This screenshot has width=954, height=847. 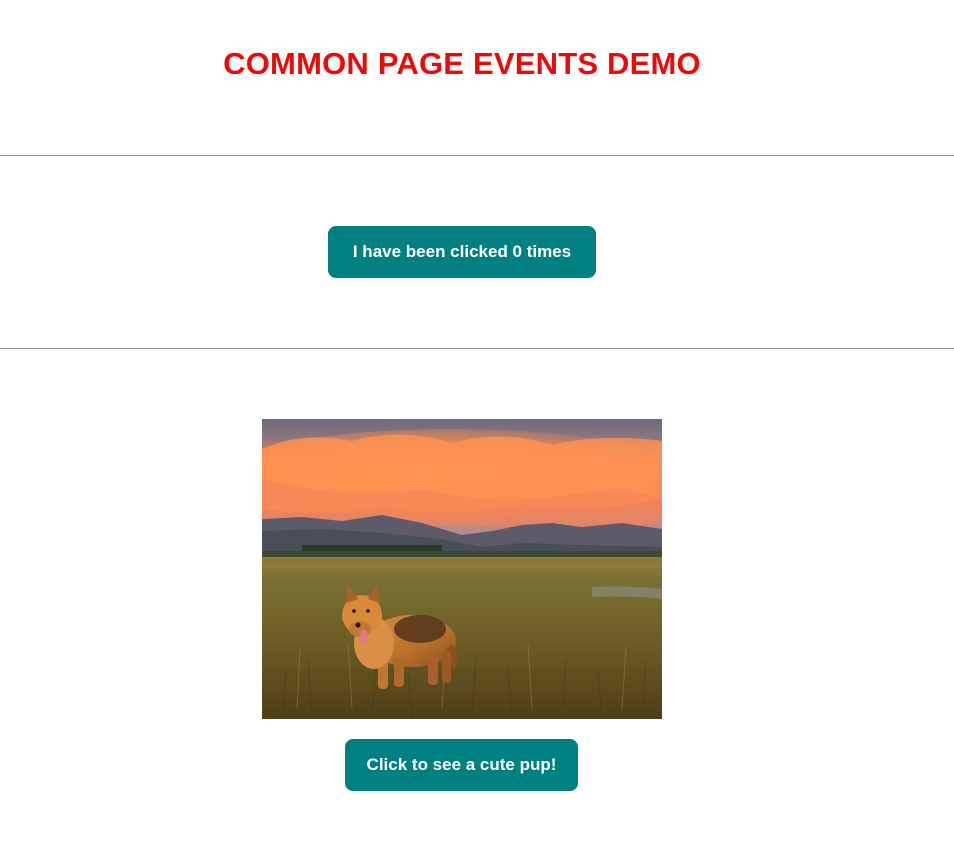 What do you see at coordinates (461, 765) in the screenshot?
I see `show-pup-button: Click to see a cute pup!` at bounding box center [461, 765].